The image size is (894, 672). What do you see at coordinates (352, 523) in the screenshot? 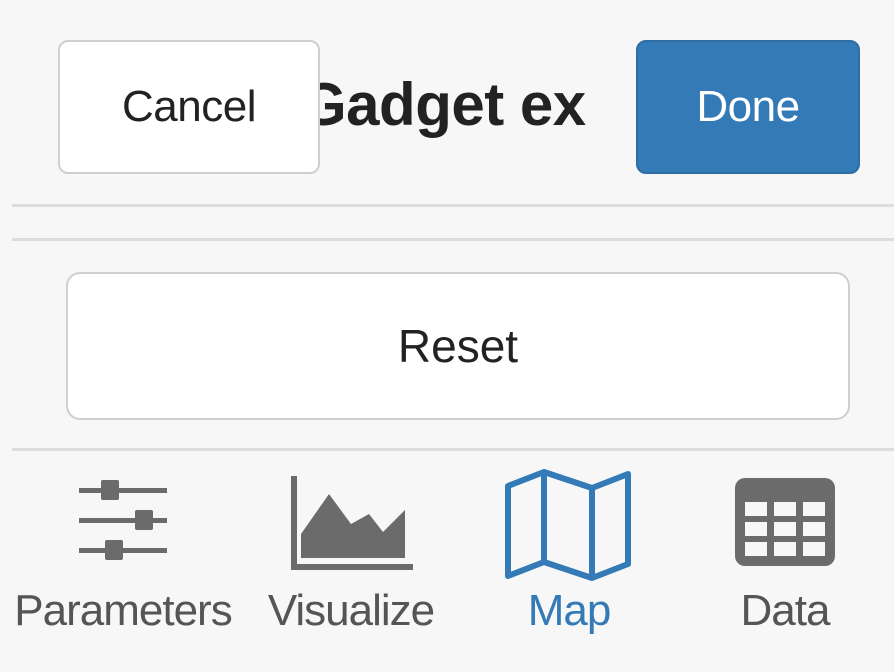
I see `area-chart-icon` at bounding box center [352, 523].